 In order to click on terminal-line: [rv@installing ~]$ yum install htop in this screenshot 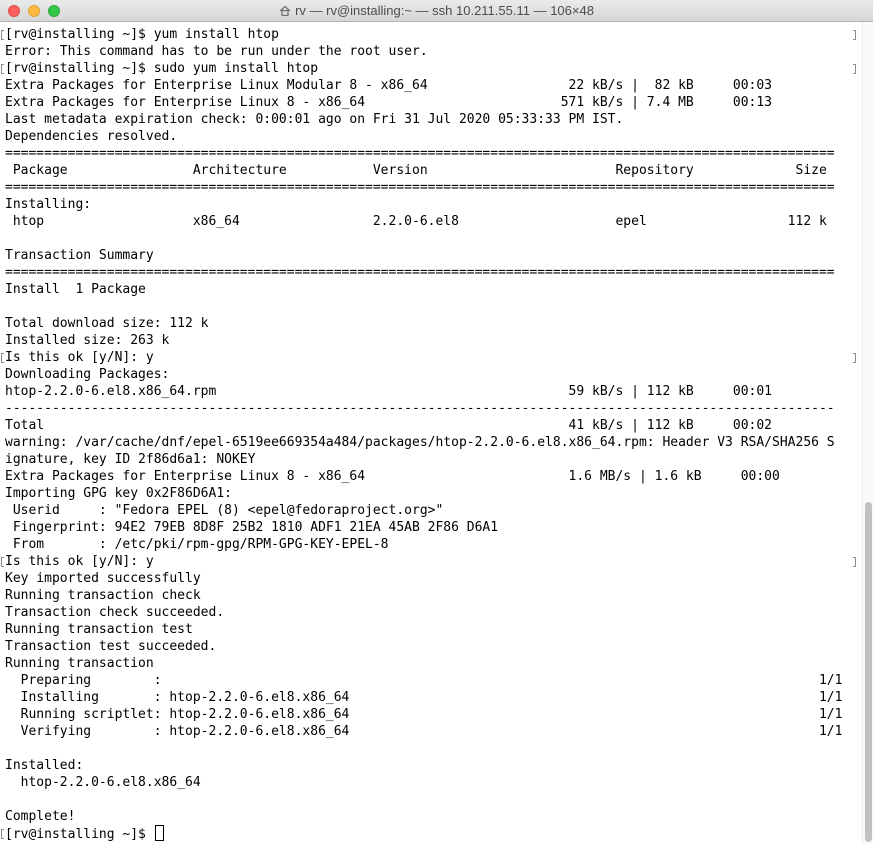, I will do `click(142, 34)`.